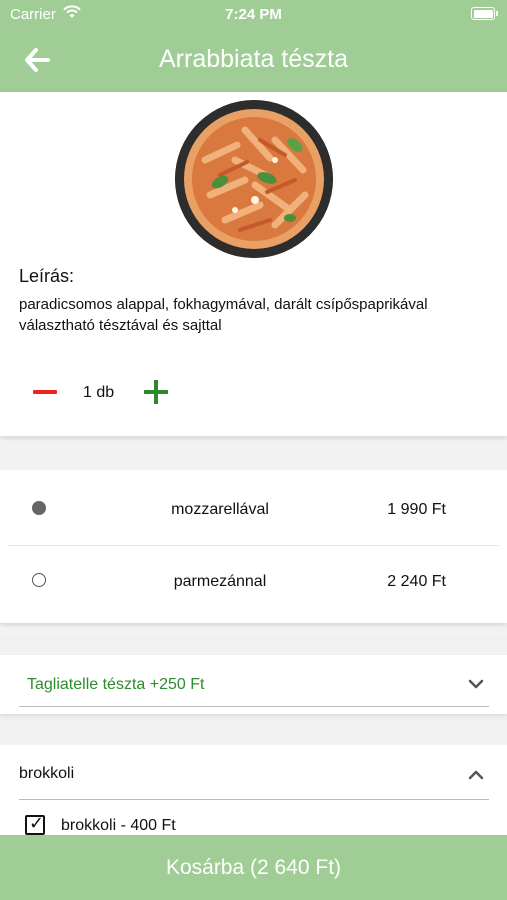 The width and height of the screenshot is (507, 900). Describe the element at coordinates (156, 392) in the screenshot. I see `increase-quantity-button` at that location.